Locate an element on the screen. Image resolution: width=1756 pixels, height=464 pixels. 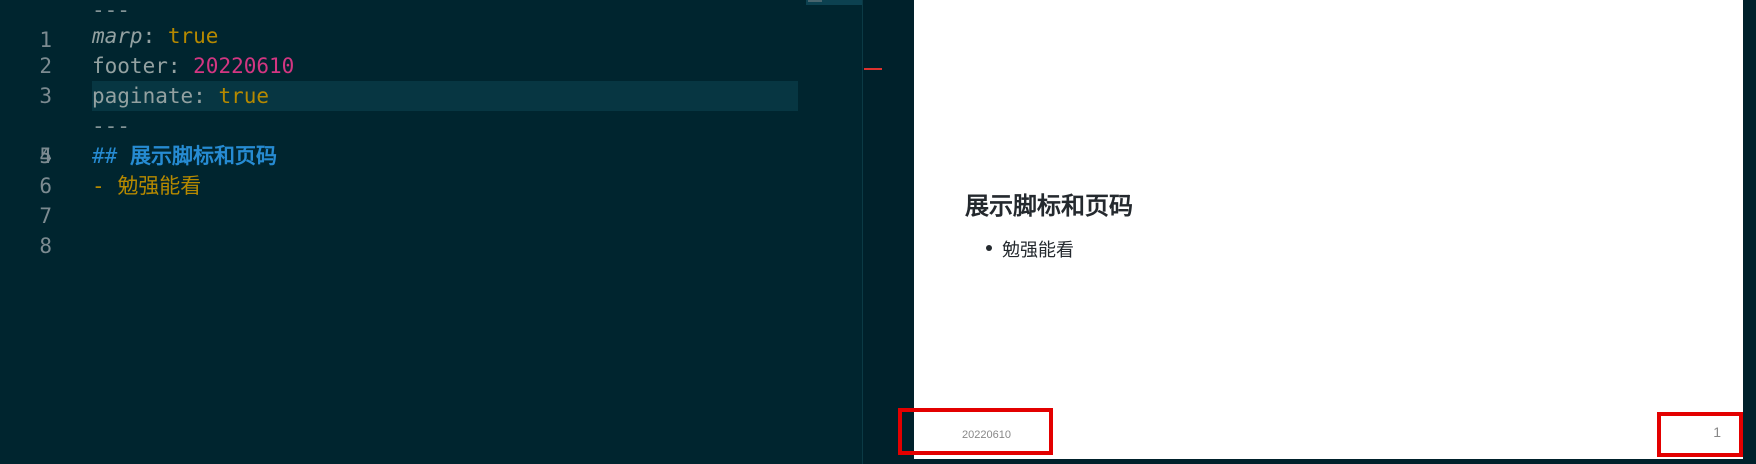
slide-bullet-list: 勉强能看 is located at coordinates (1030, 249).